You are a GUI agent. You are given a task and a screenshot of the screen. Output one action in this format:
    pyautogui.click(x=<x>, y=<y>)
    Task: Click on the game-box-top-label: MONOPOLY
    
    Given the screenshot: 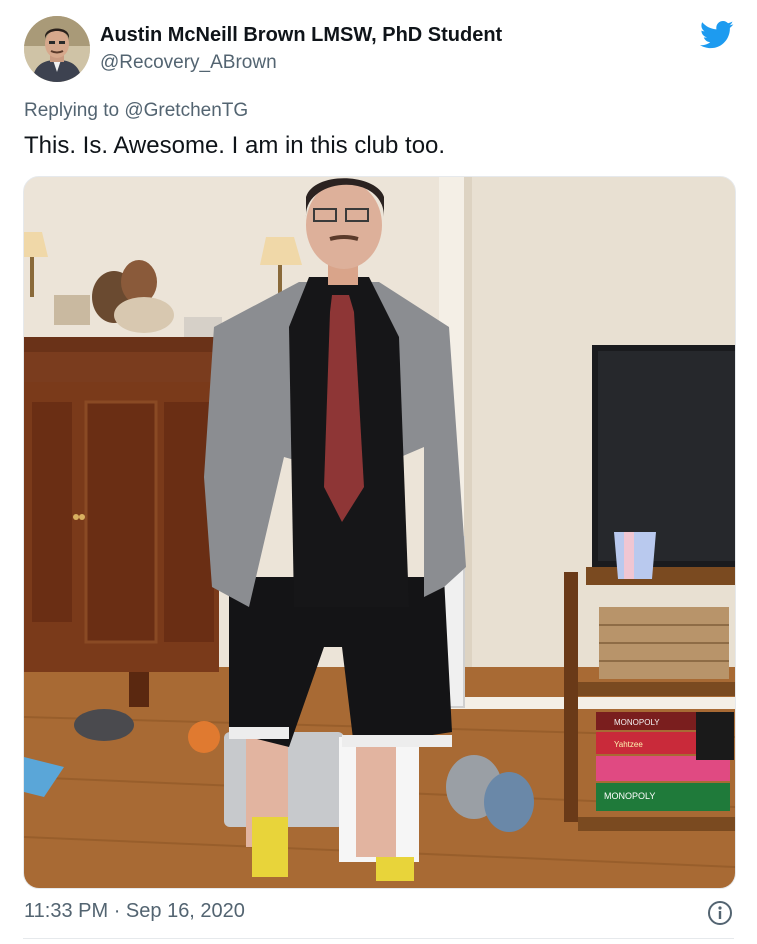 What is the action you would take?
    pyautogui.click(x=637, y=722)
    